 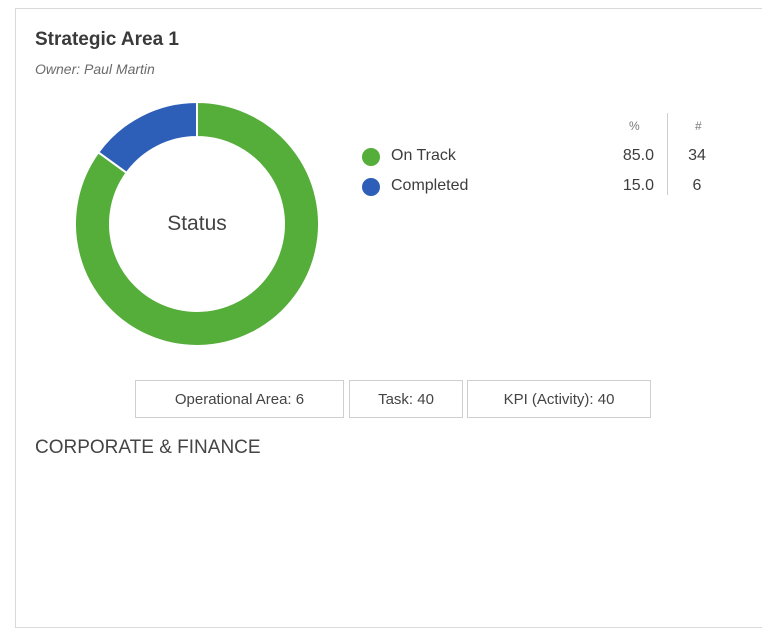 I want to click on legend-item-on-track: On Track 85.0 34, so click(x=542, y=157).